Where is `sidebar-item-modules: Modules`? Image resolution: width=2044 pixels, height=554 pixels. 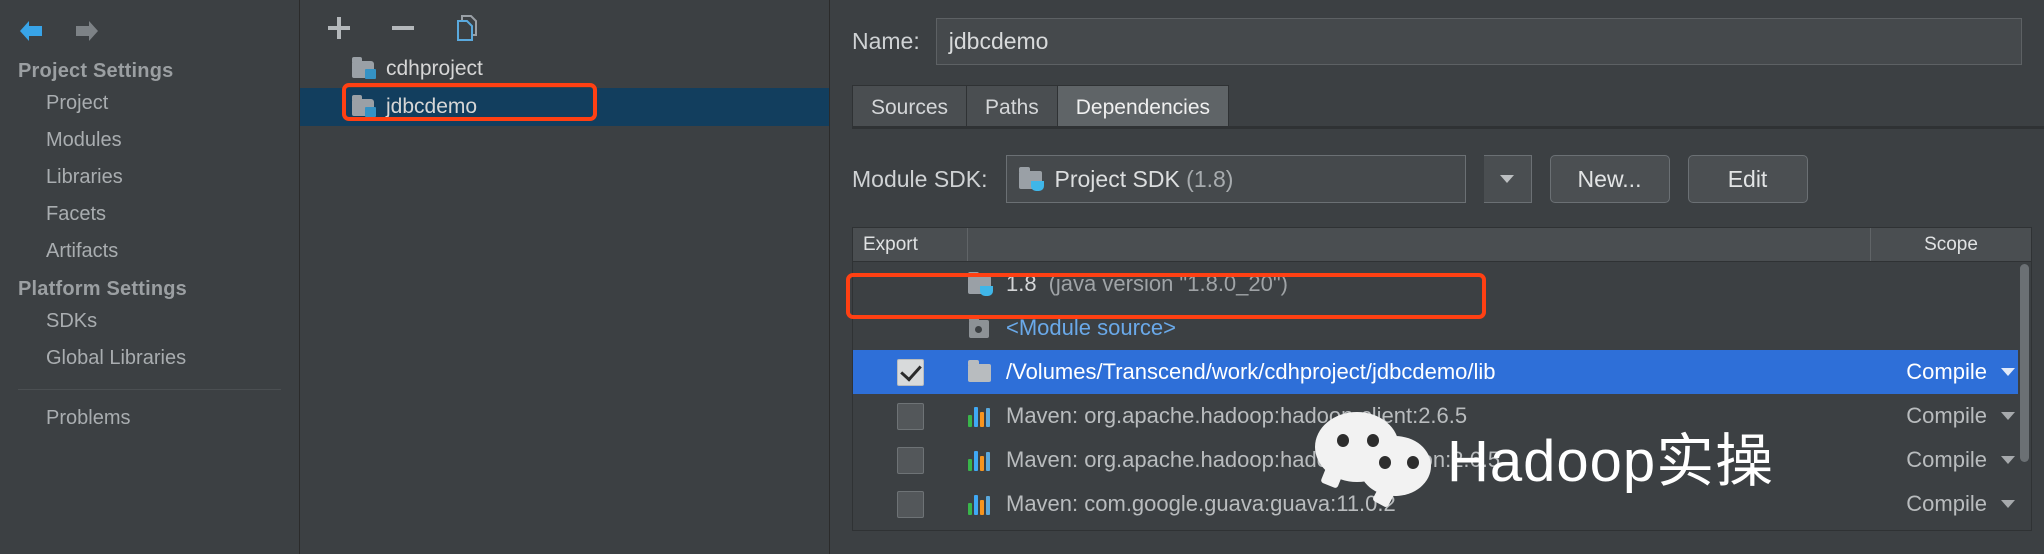
sidebar-item-modules: Modules is located at coordinates (149, 140).